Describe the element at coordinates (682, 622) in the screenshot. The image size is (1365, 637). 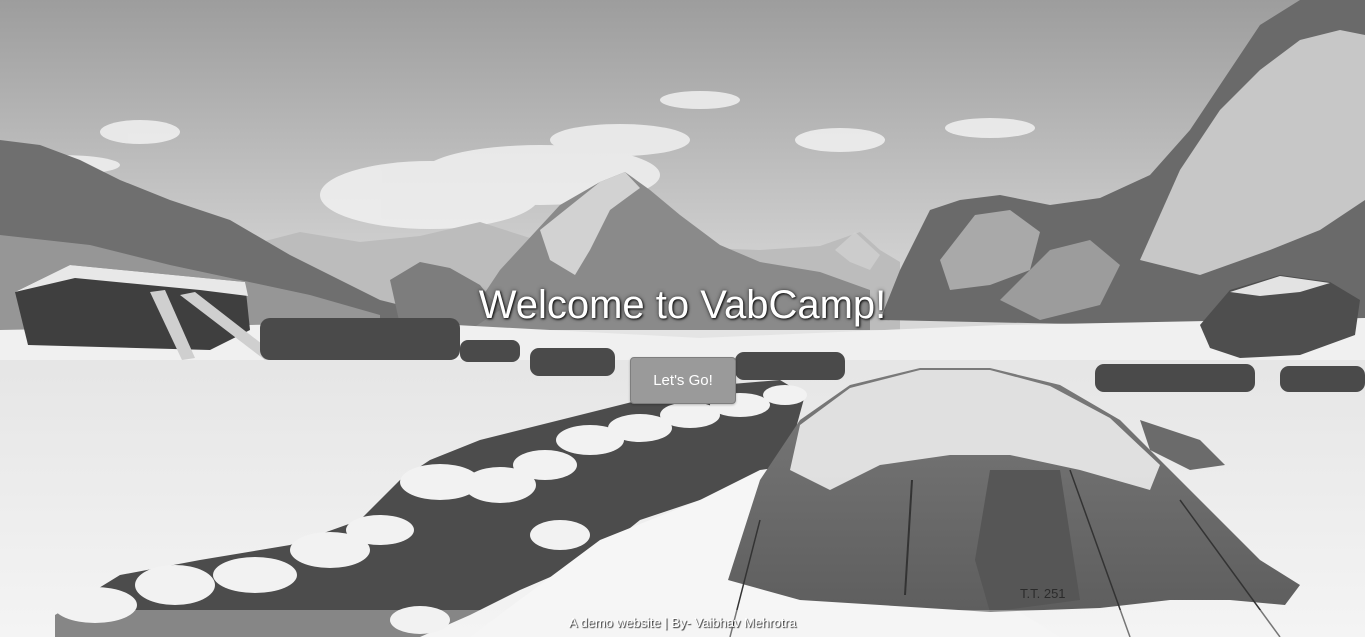
I see `footer-credit: A demo website | By- Vaibhav Mehrotra` at that location.